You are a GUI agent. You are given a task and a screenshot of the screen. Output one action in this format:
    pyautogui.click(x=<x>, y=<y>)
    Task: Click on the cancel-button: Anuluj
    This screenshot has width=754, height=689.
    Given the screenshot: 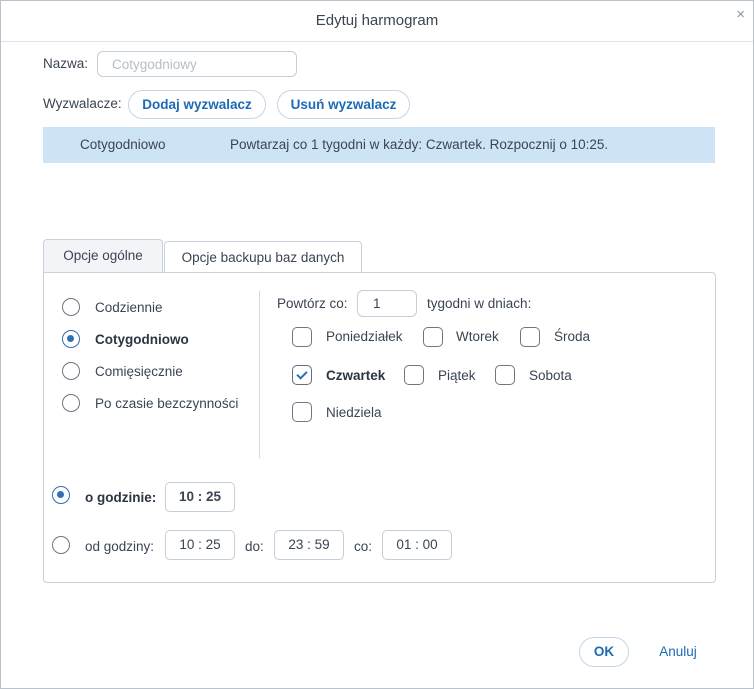 What is the action you would take?
    pyautogui.click(x=678, y=652)
    